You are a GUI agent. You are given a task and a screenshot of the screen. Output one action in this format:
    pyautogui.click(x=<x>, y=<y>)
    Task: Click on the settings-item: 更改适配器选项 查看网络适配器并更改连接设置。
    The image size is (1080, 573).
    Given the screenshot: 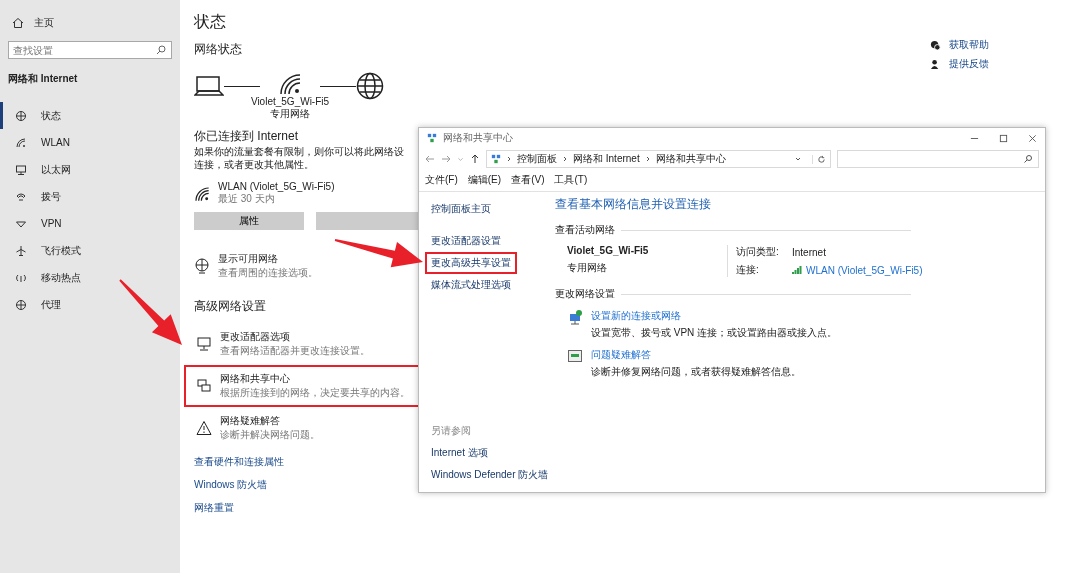 What is the action you would take?
    pyautogui.click(x=283, y=344)
    